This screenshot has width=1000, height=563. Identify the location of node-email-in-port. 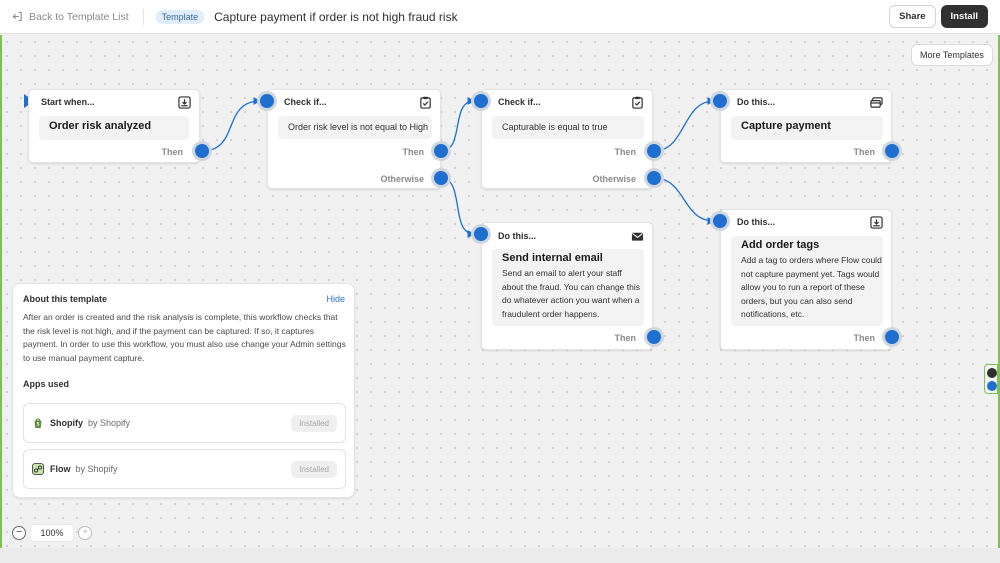
(481, 234).